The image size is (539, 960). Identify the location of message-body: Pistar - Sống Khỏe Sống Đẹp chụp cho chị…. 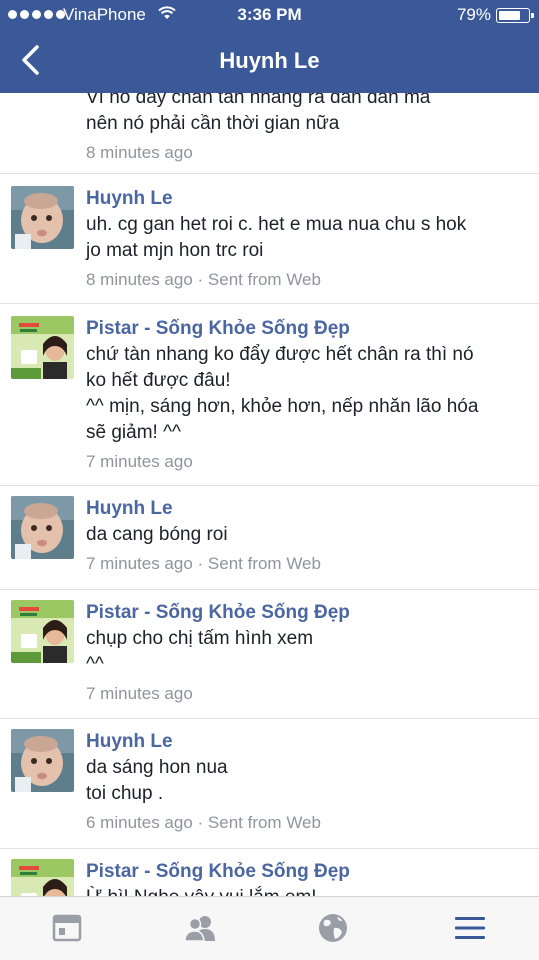
(306, 653).